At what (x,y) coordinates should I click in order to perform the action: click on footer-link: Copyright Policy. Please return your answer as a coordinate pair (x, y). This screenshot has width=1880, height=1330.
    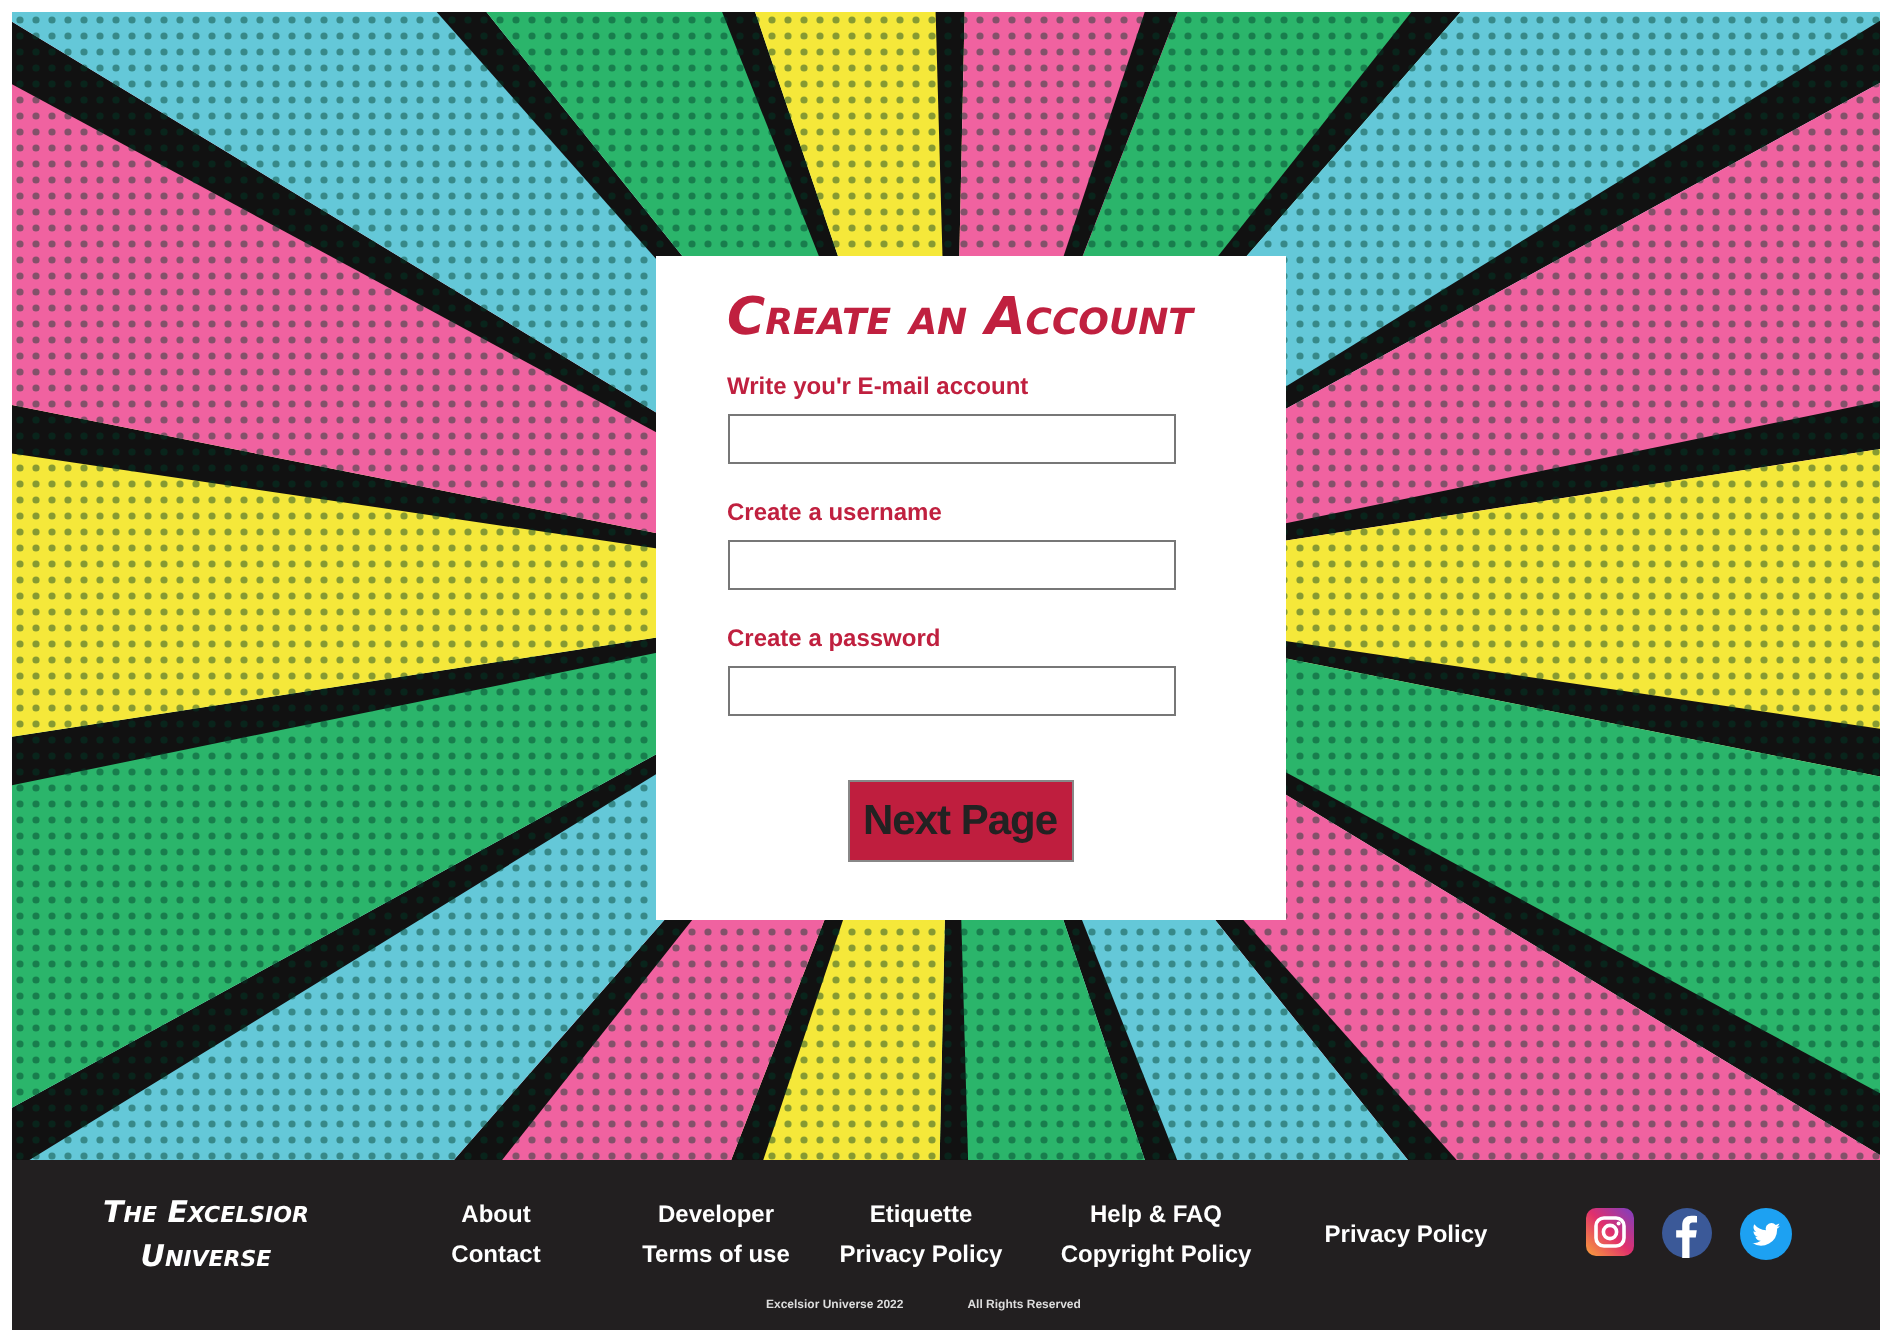
    Looking at the image, I should click on (1156, 1254).